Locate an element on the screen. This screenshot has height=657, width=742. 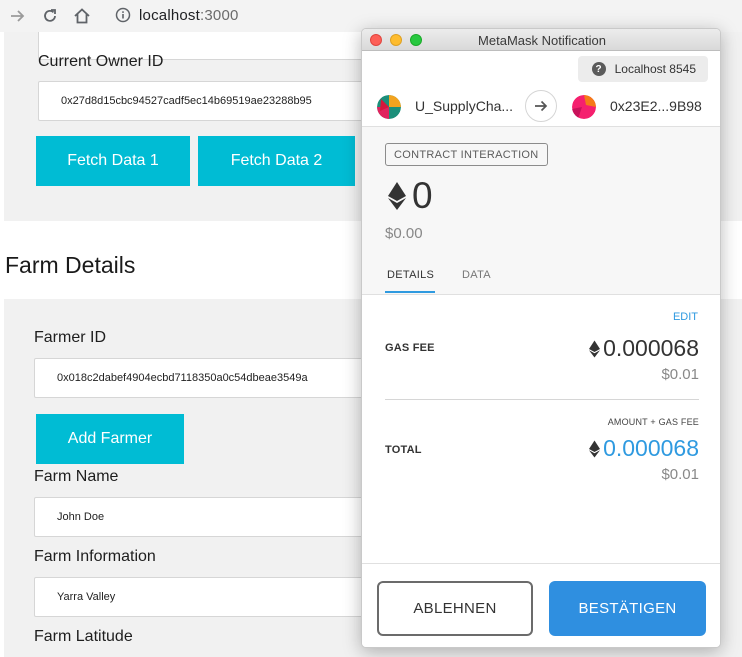
farm-latitude-label: Farm Latitude is located at coordinates (83, 636).